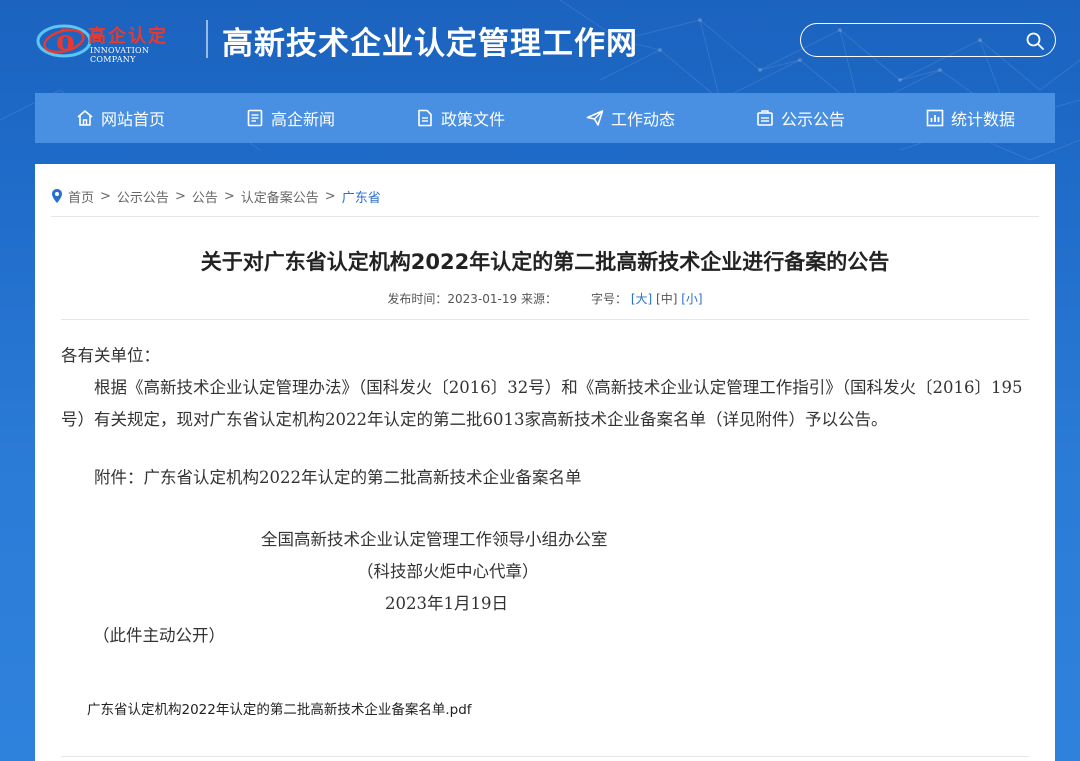 The image size is (1080, 761). Describe the element at coordinates (120, 55) in the screenshot. I see `logo-text-en: INNOVATION COMPANY` at that location.